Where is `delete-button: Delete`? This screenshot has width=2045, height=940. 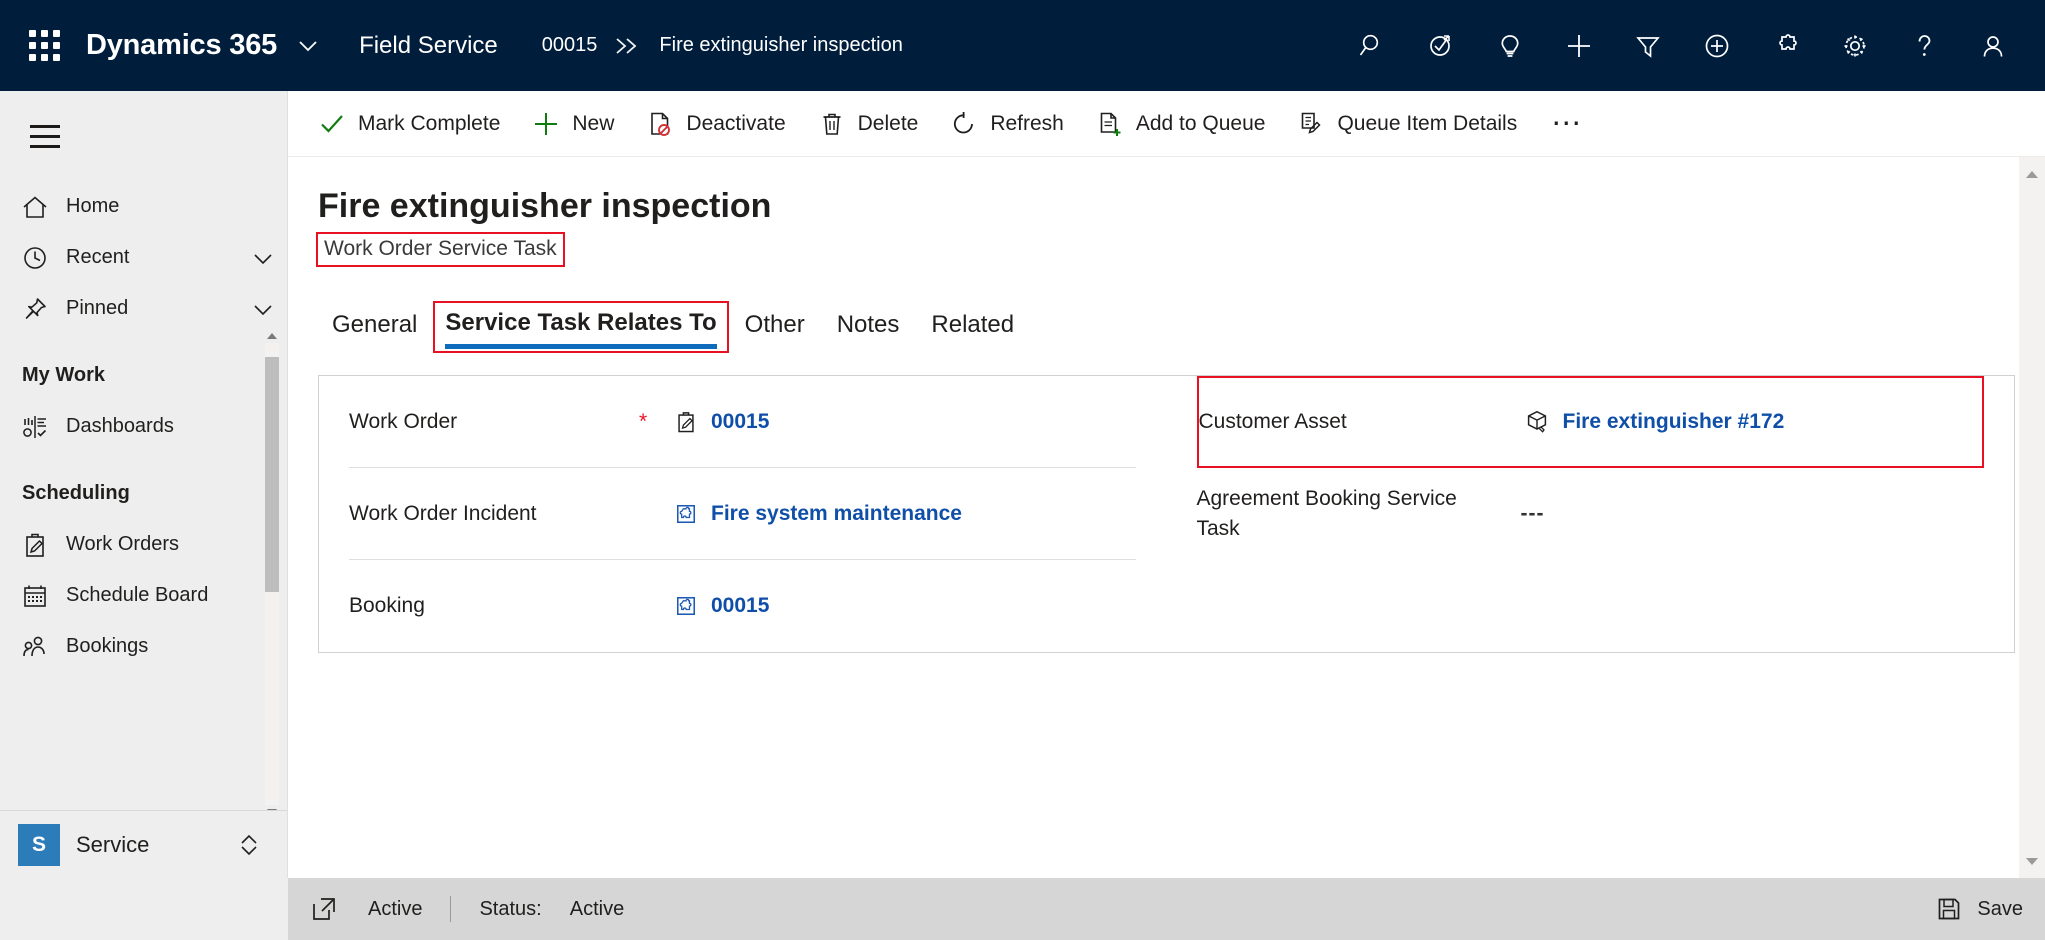 delete-button: Delete is located at coordinates (868, 124).